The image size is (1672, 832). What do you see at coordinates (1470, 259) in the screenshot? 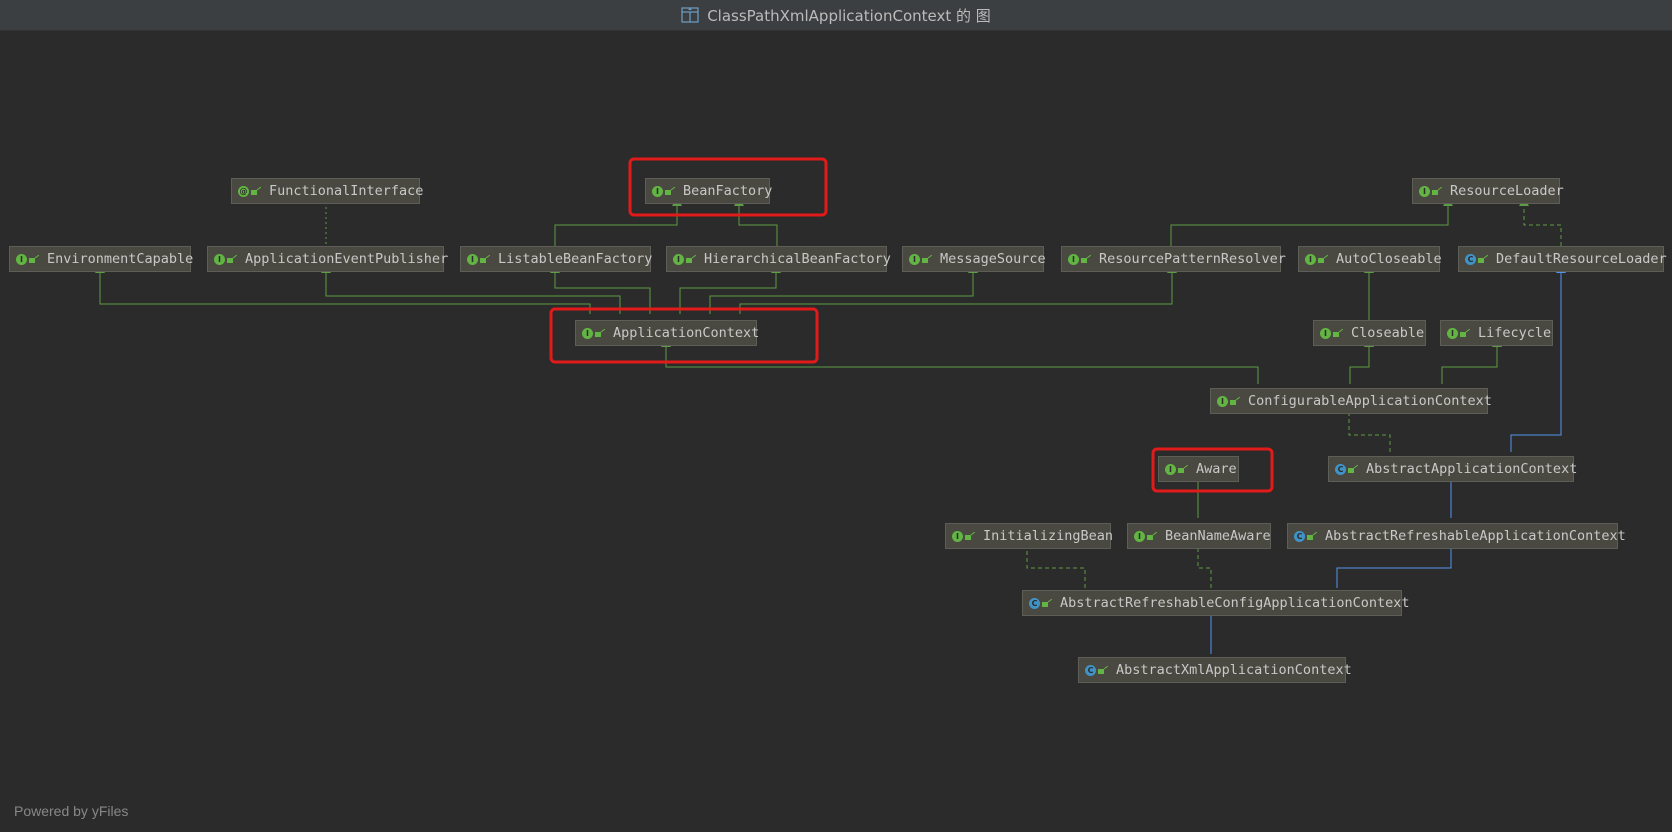
I see `class-icon: C` at bounding box center [1470, 259].